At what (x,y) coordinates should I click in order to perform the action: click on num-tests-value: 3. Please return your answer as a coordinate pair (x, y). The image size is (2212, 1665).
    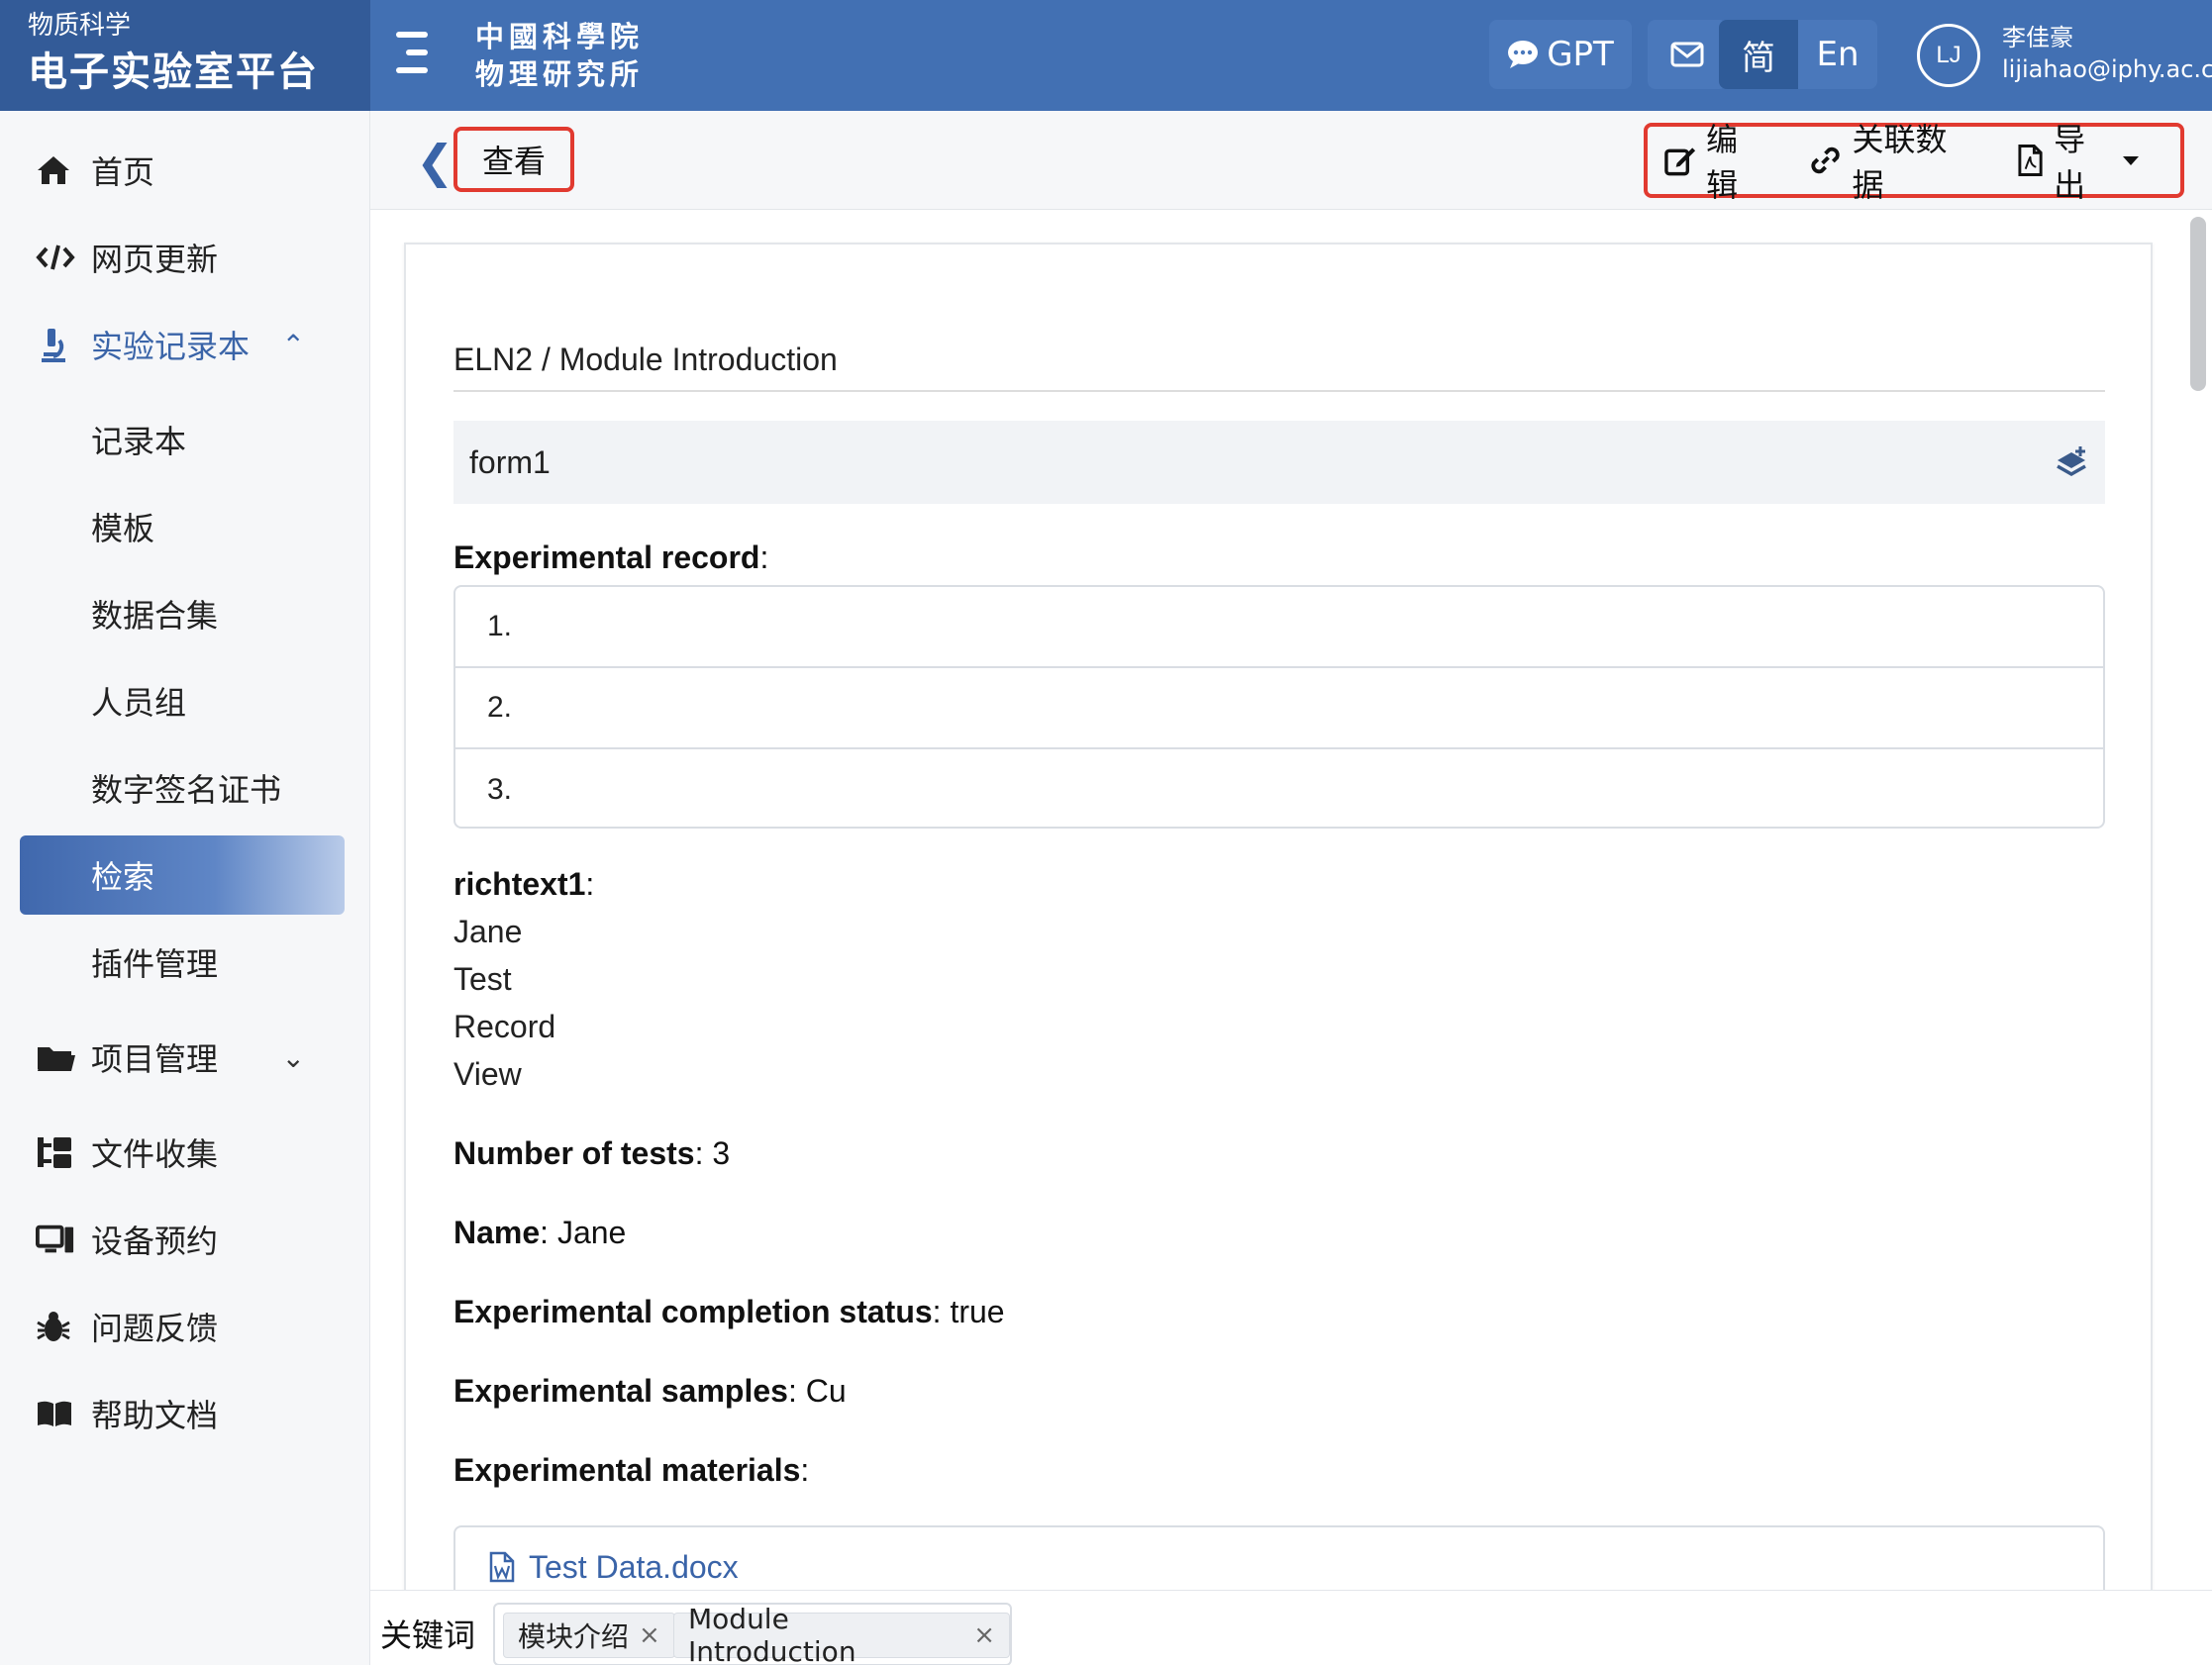
    Looking at the image, I should click on (721, 1153).